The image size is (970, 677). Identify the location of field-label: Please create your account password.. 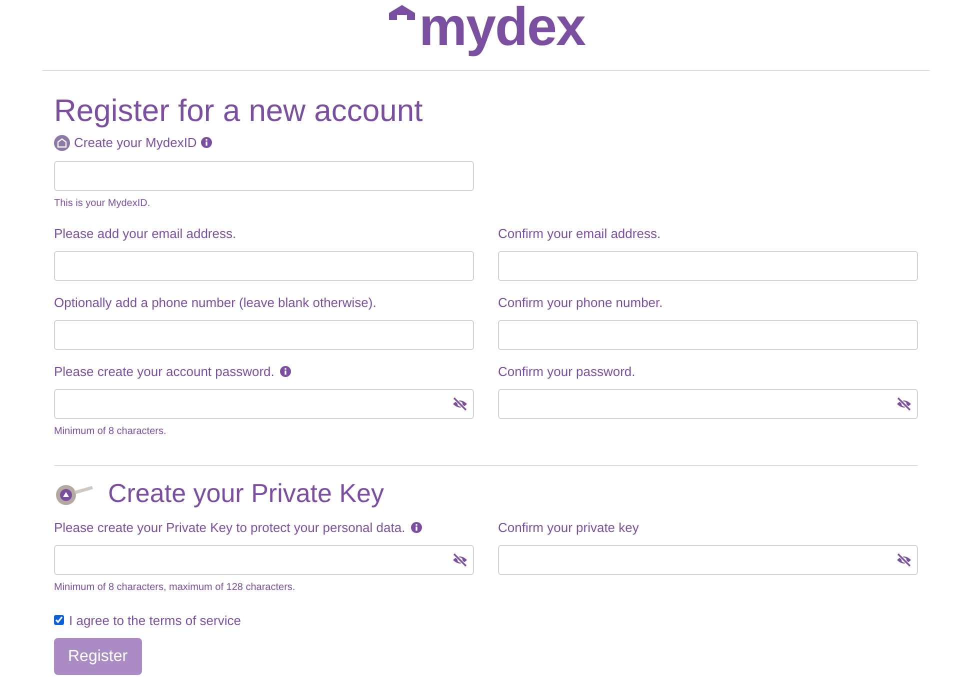
(164, 371).